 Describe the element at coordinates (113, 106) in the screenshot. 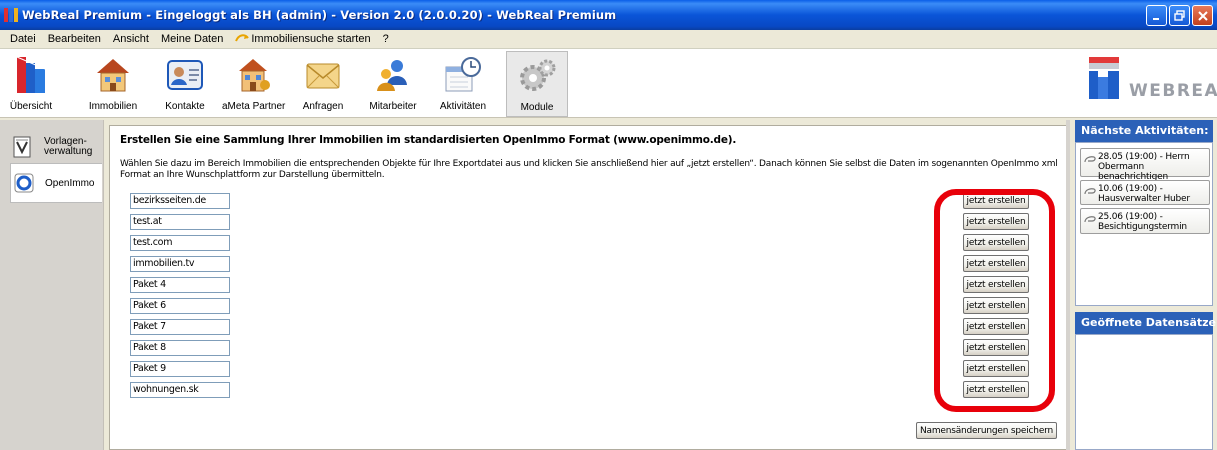

I see `toolbar-immobilien-label: Immobilien` at that location.